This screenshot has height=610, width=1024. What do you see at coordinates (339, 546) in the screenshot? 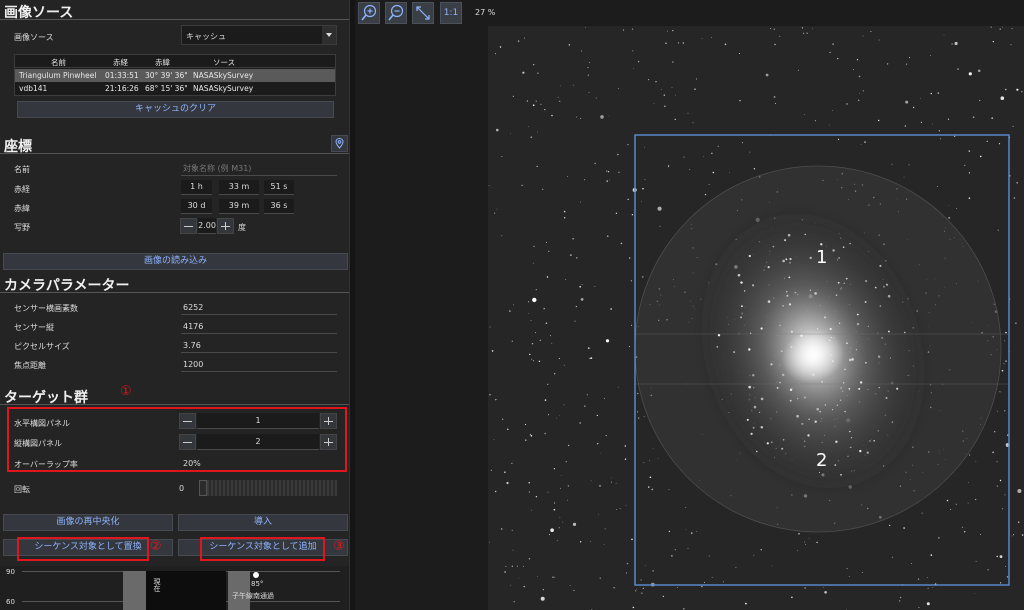
I see `annotation-3: ③` at bounding box center [339, 546].